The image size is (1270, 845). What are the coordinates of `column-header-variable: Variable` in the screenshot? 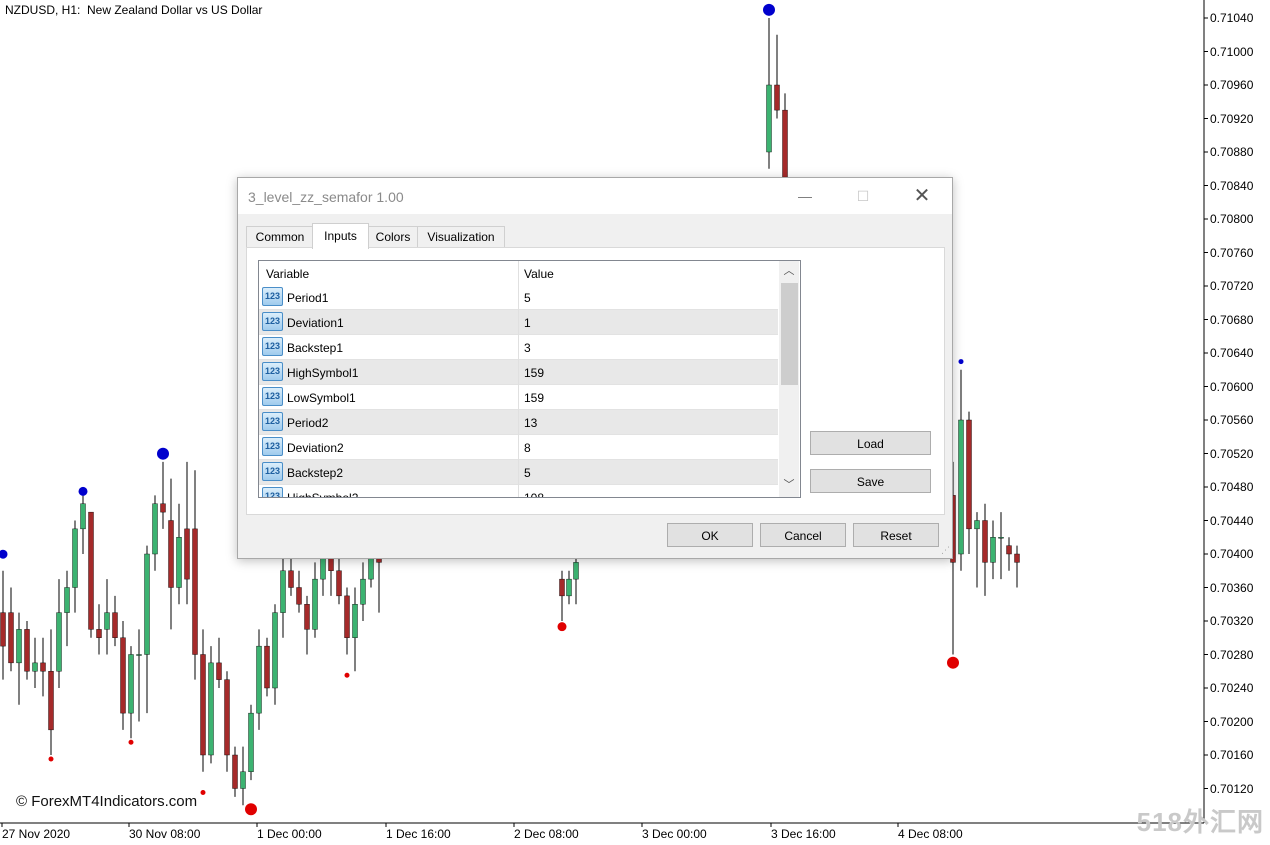 It's located at (287, 274).